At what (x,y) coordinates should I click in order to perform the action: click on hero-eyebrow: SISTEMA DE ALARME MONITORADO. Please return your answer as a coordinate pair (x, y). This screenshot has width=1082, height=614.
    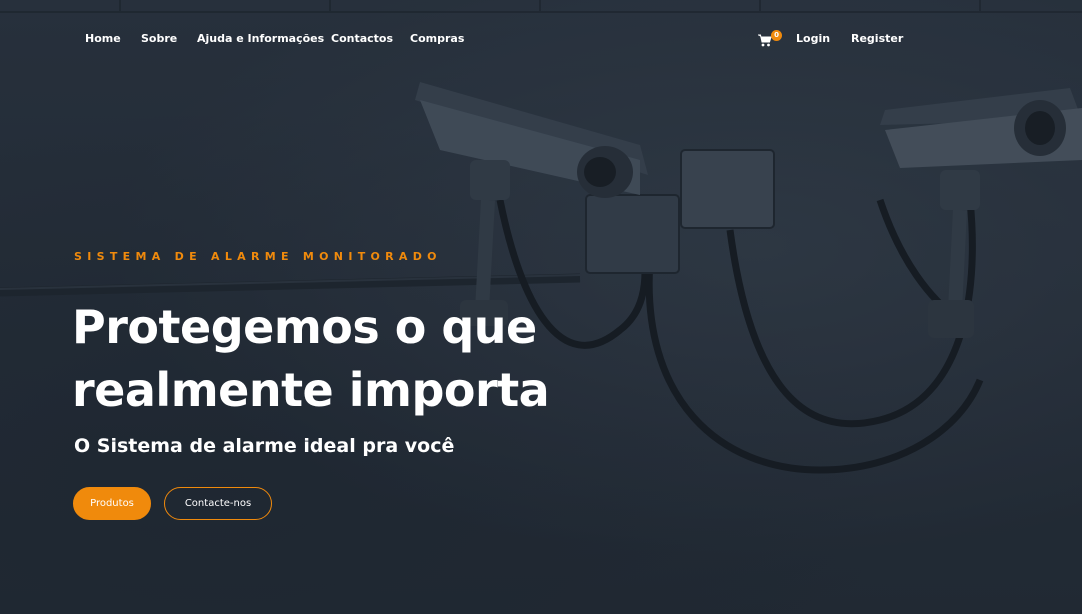
    Looking at the image, I should click on (258, 256).